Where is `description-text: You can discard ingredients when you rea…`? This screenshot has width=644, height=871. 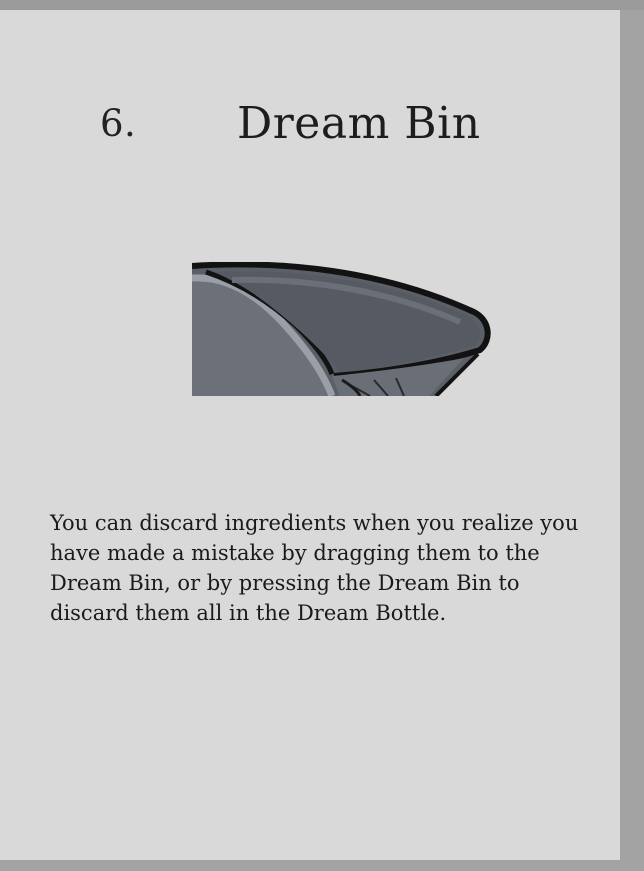
description-text: You can discard ingredients when you rea… is located at coordinates (314, 568).